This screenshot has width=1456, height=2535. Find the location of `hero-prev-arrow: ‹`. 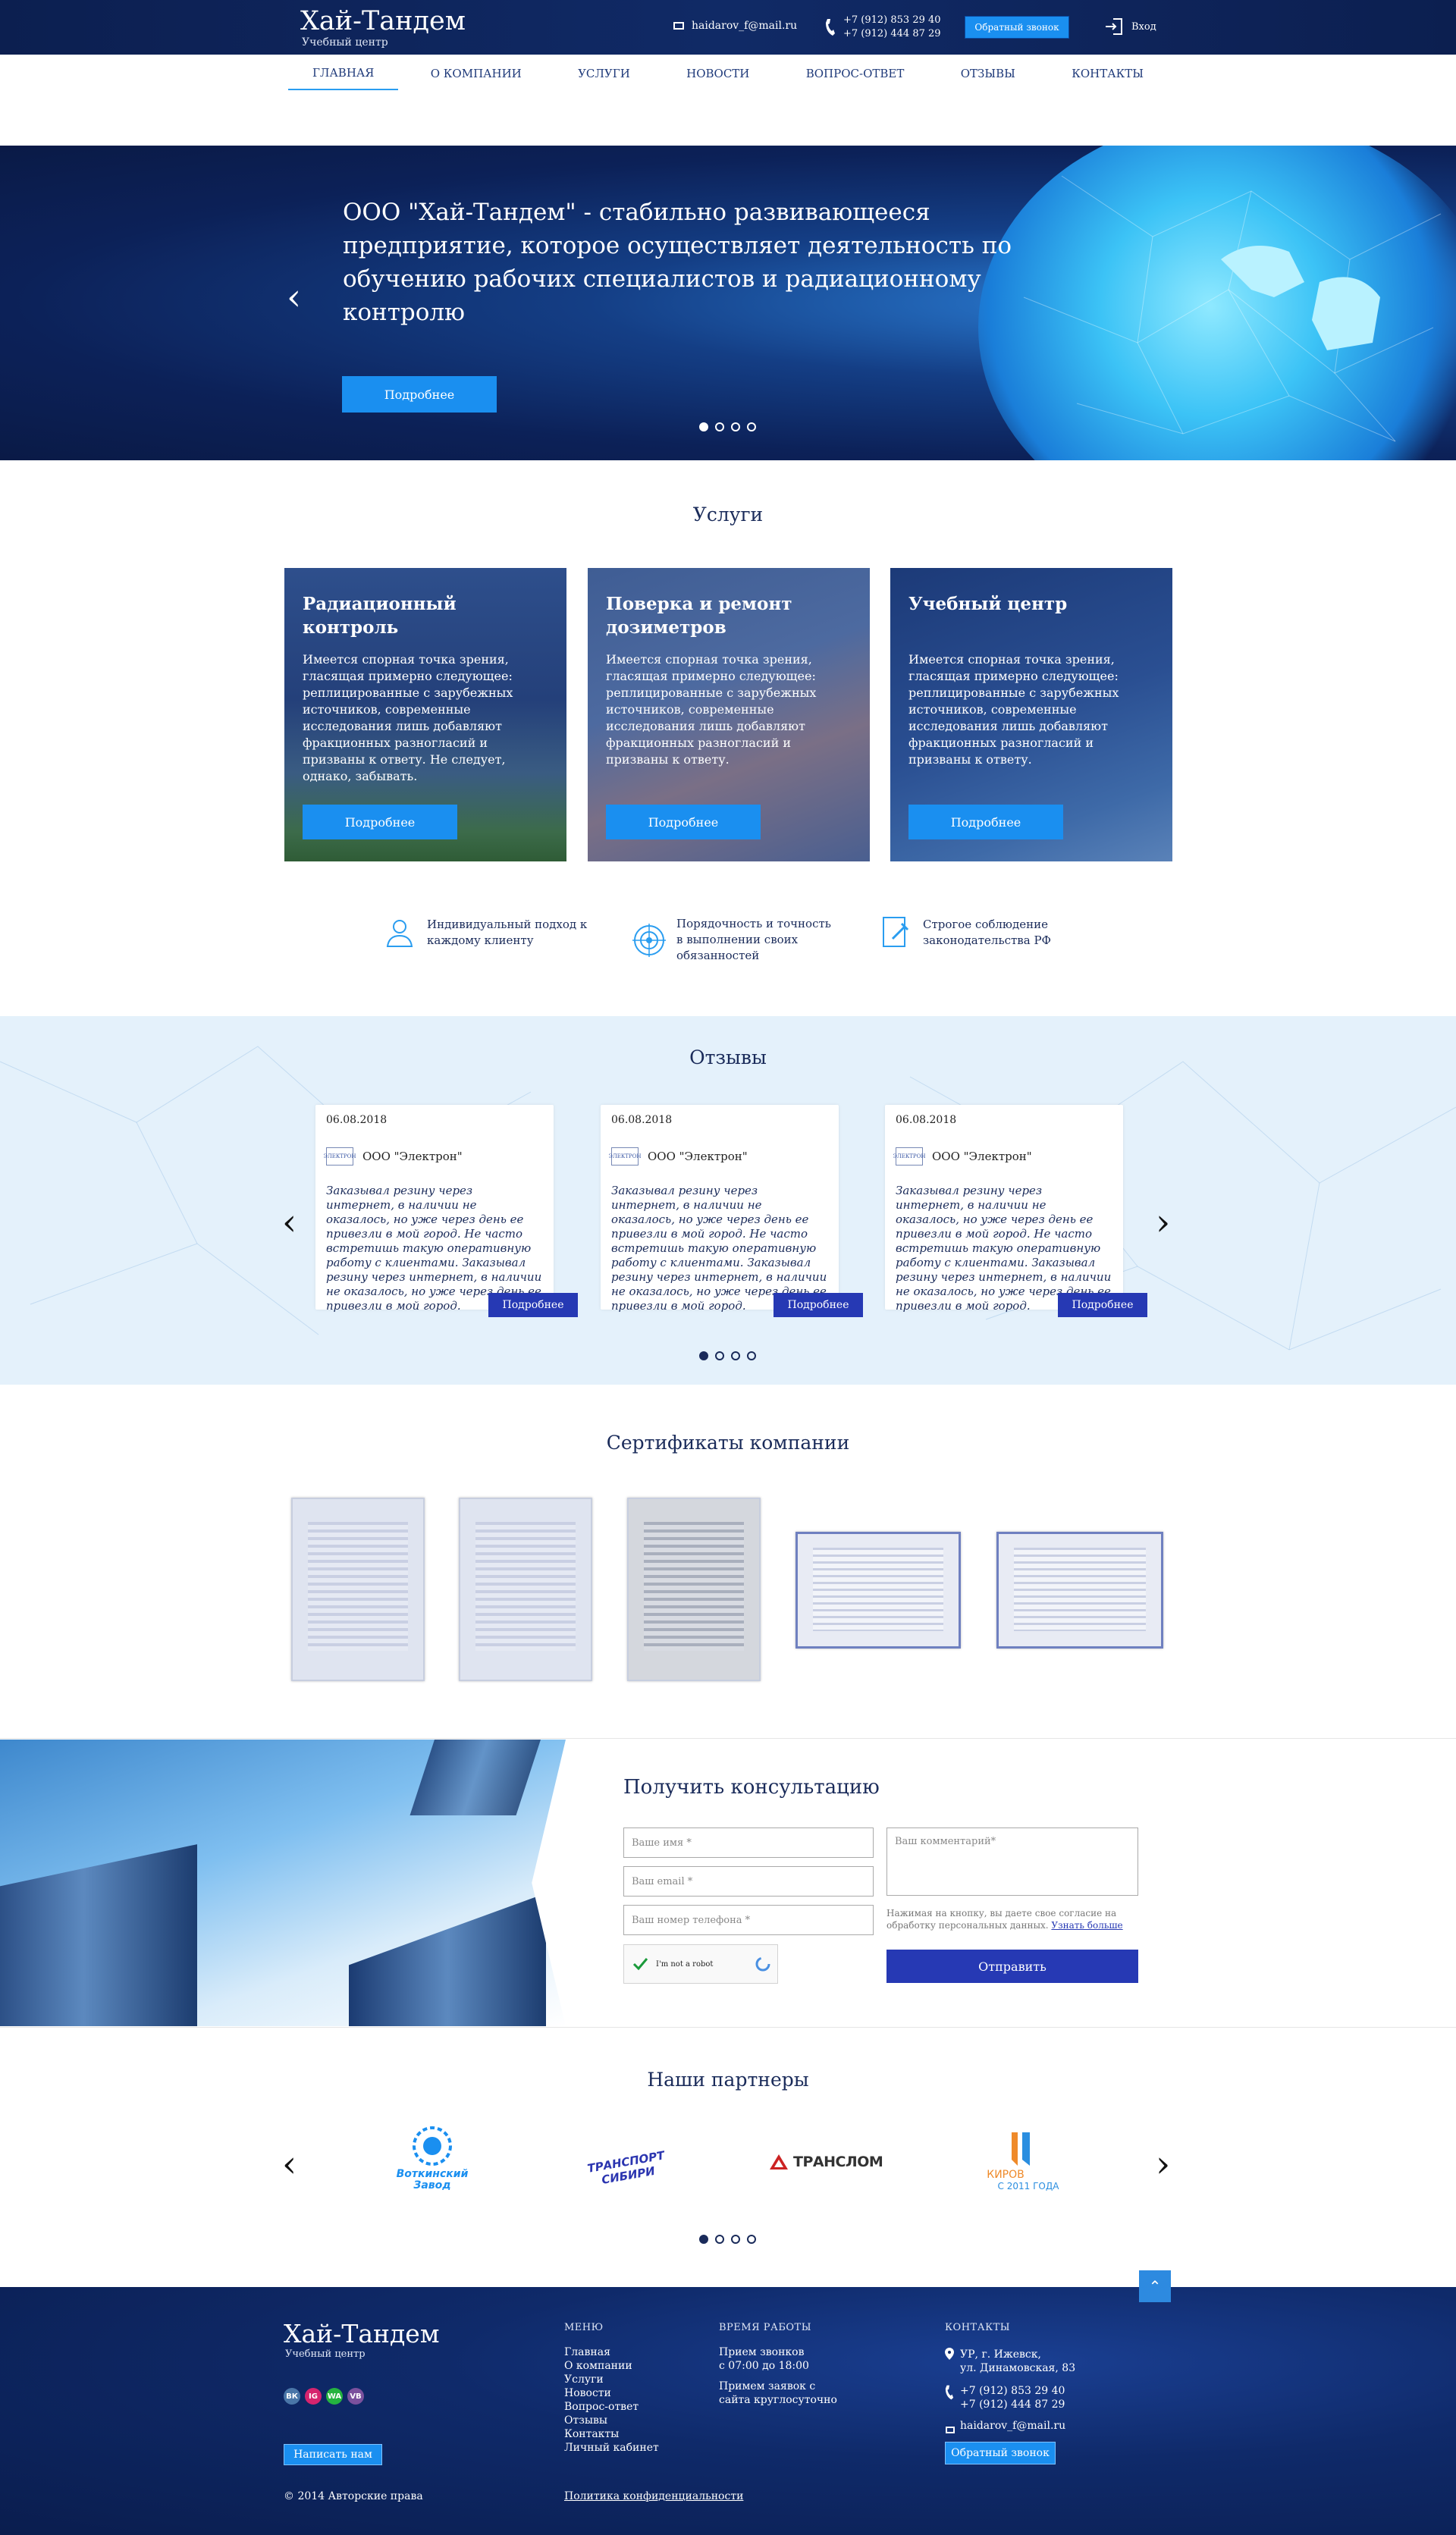

hero-prev-arrow: ‹ is located at coordinates (294, 297).